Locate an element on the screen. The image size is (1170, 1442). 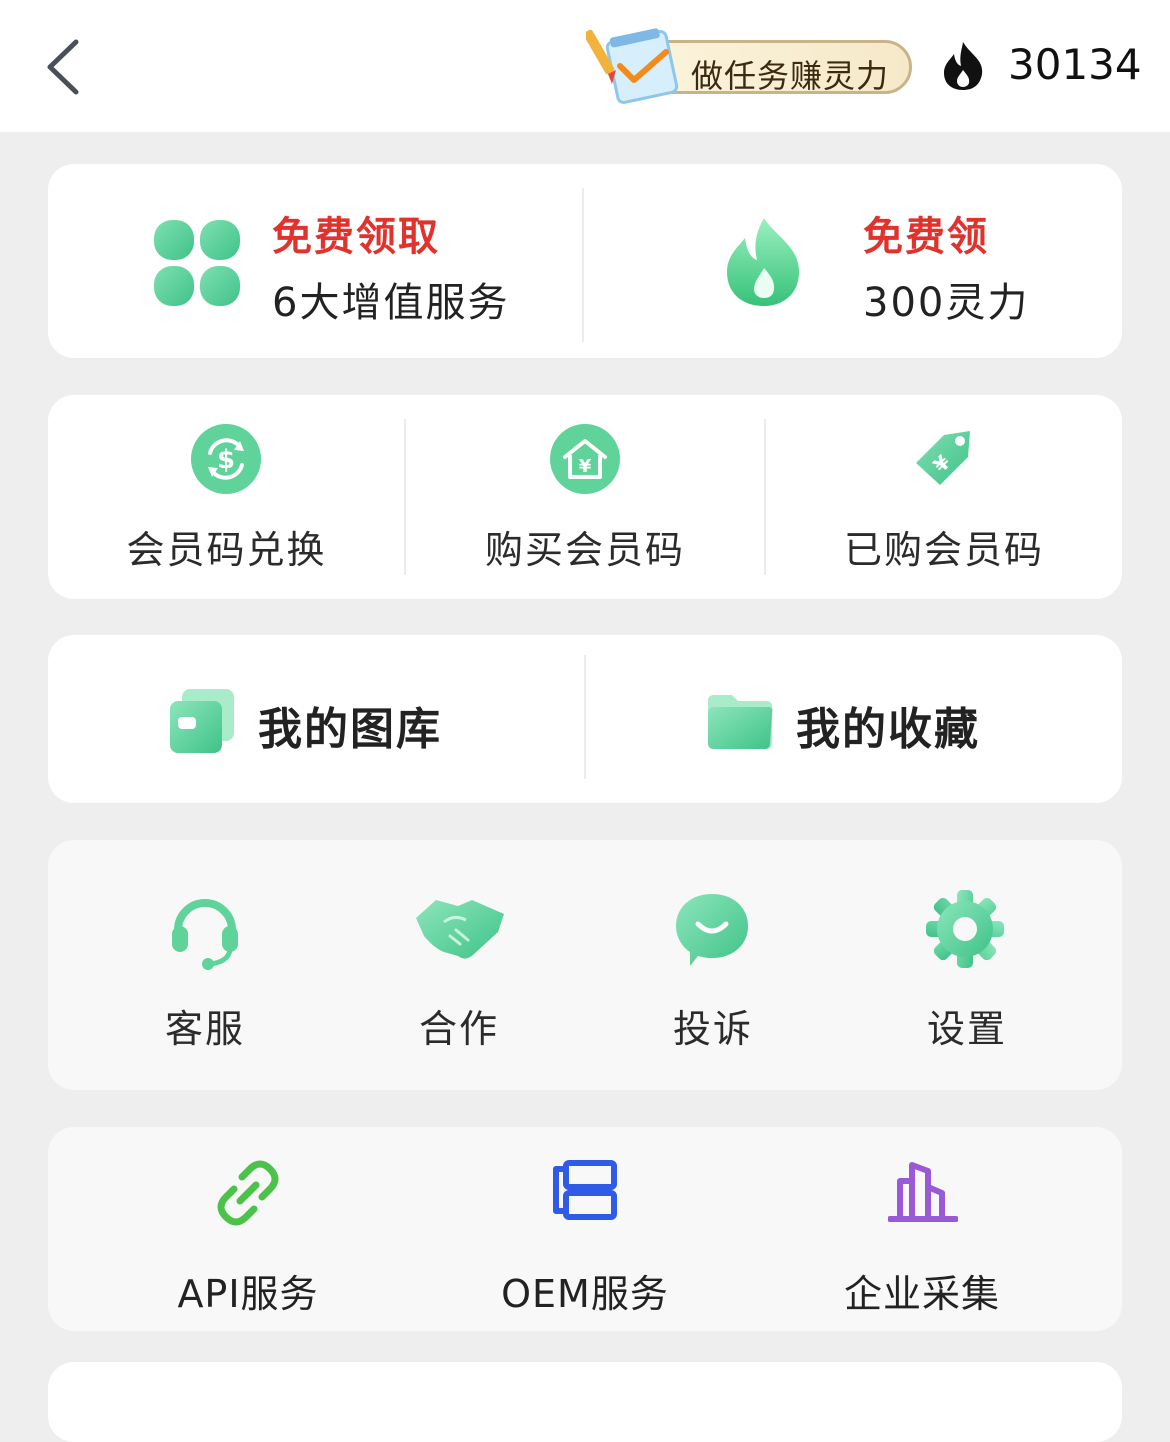
buy-member-code-label: 购买会员码 is located at coordinates (584, 550).